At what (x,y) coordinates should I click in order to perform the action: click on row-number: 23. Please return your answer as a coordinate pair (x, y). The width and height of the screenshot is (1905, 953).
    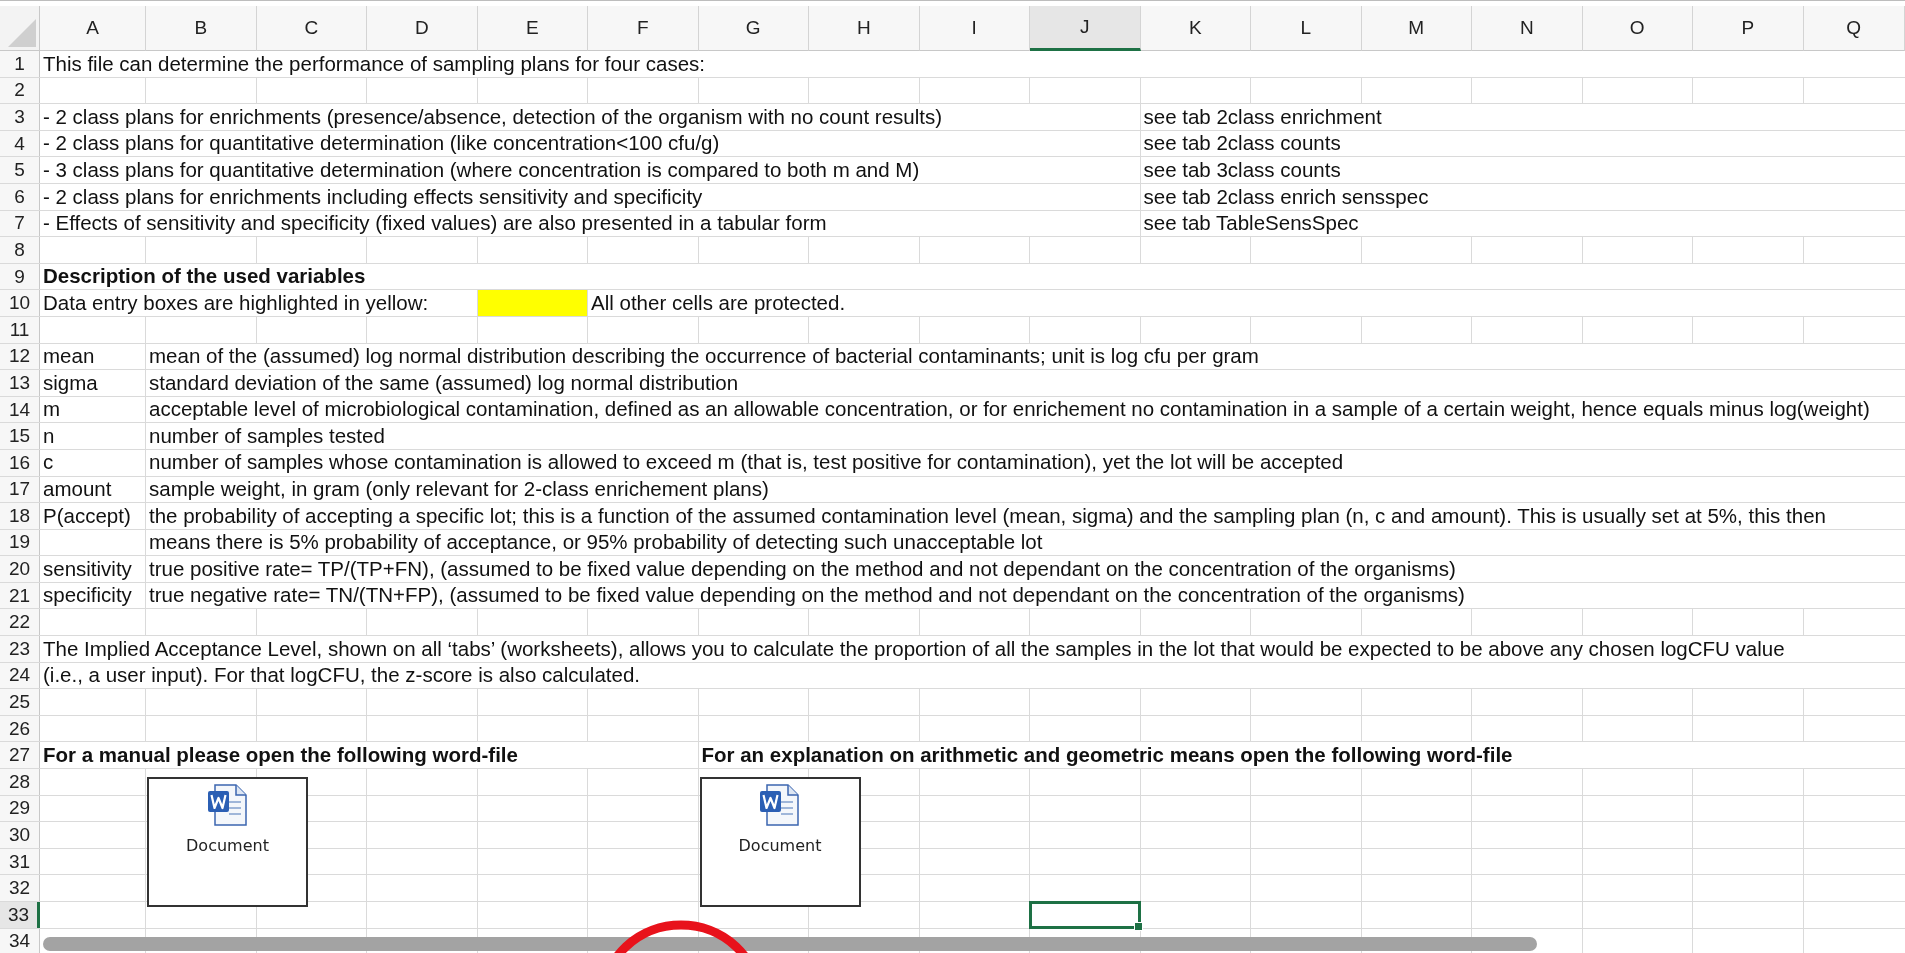
    Looking at the image, I should click on (20, 649).